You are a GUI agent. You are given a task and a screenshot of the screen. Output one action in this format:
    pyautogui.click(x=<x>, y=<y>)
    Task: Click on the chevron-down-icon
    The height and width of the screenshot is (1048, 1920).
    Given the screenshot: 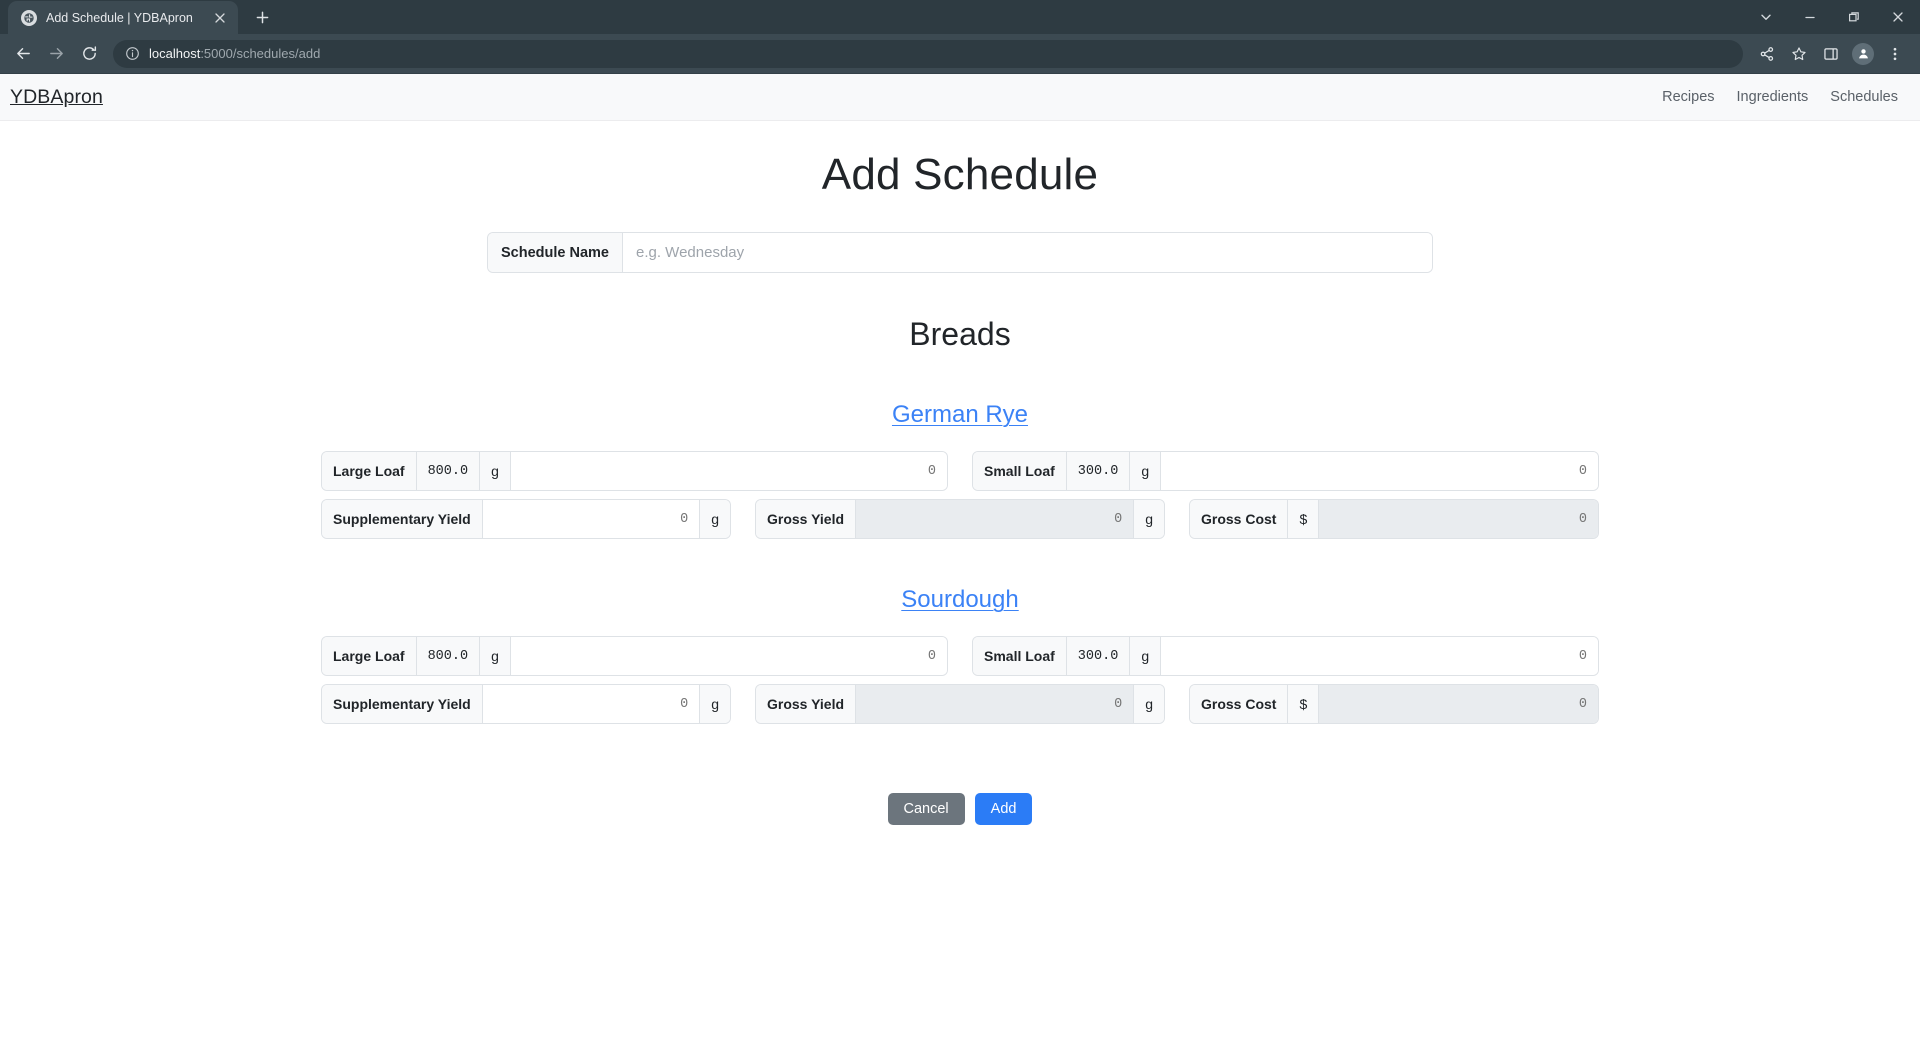 What is the action you would take?
    pyautogui.click(x=1766, y=17)
    